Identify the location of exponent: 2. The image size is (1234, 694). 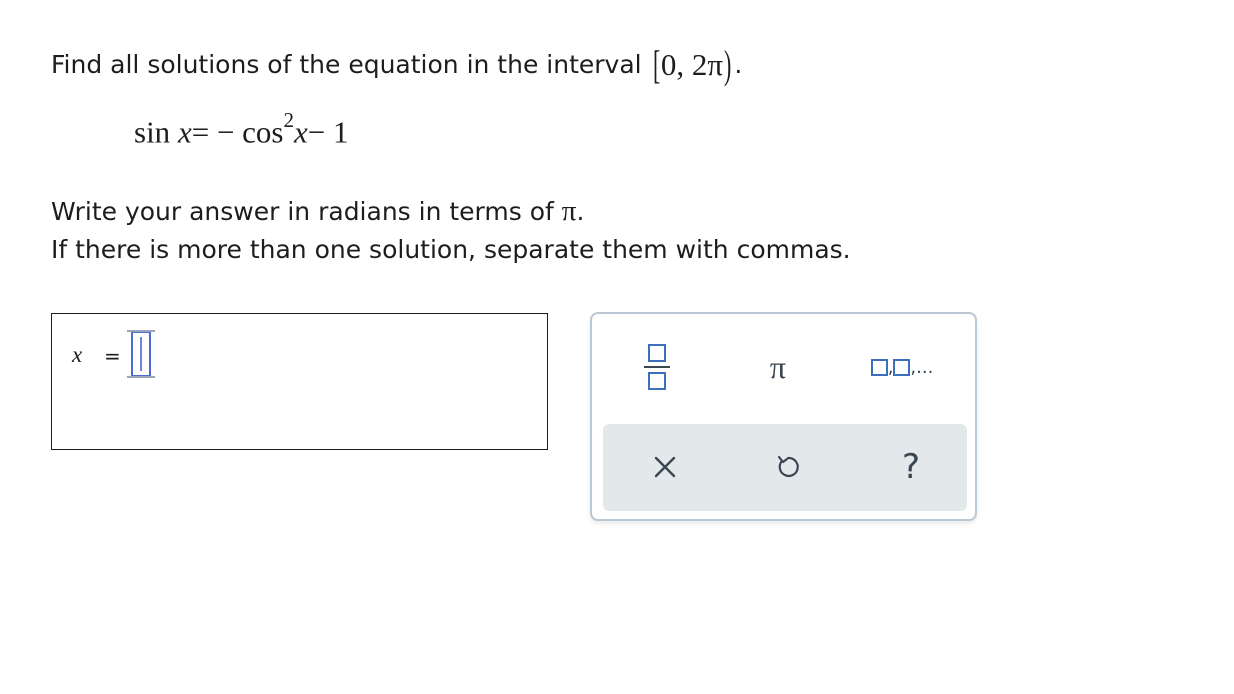
(289, 120).